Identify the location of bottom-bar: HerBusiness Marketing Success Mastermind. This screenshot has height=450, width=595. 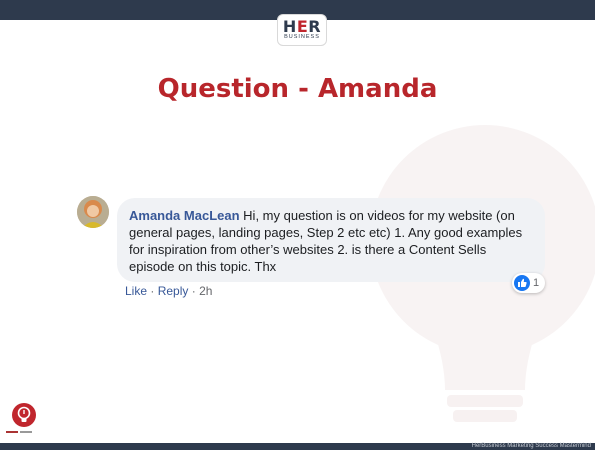
(297, 446).